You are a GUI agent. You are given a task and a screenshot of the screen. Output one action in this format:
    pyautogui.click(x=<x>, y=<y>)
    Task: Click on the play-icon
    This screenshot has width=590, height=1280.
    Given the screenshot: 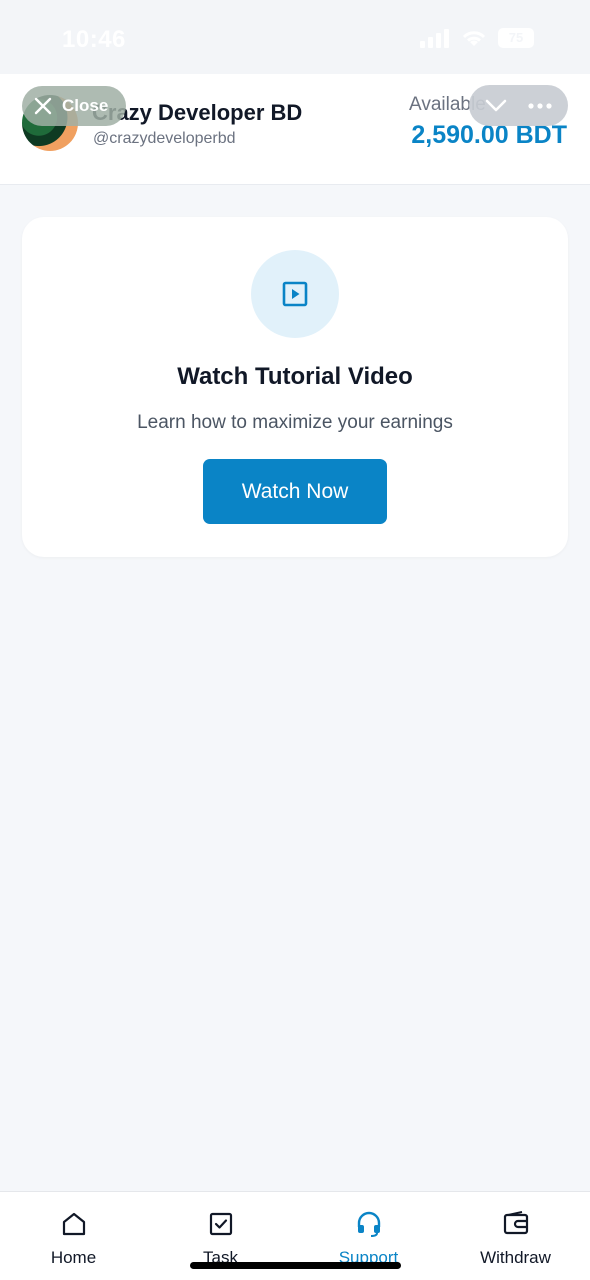 What is the action you would take?
    pyautogui.click(x=295, y=294)
    